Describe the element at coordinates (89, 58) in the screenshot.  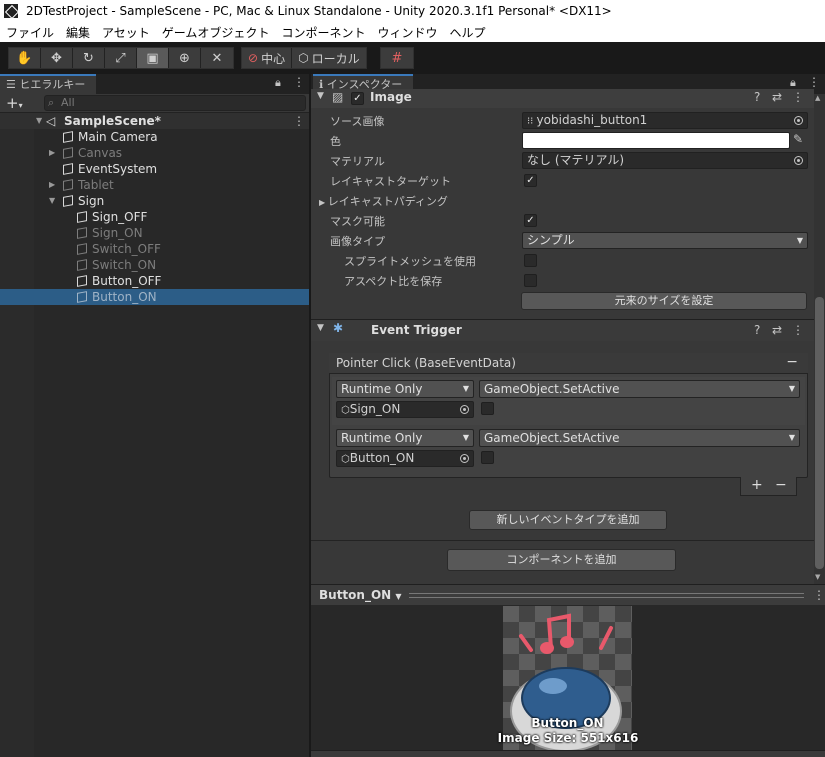
I see `rotate-tool-icon: ↻` at that location.